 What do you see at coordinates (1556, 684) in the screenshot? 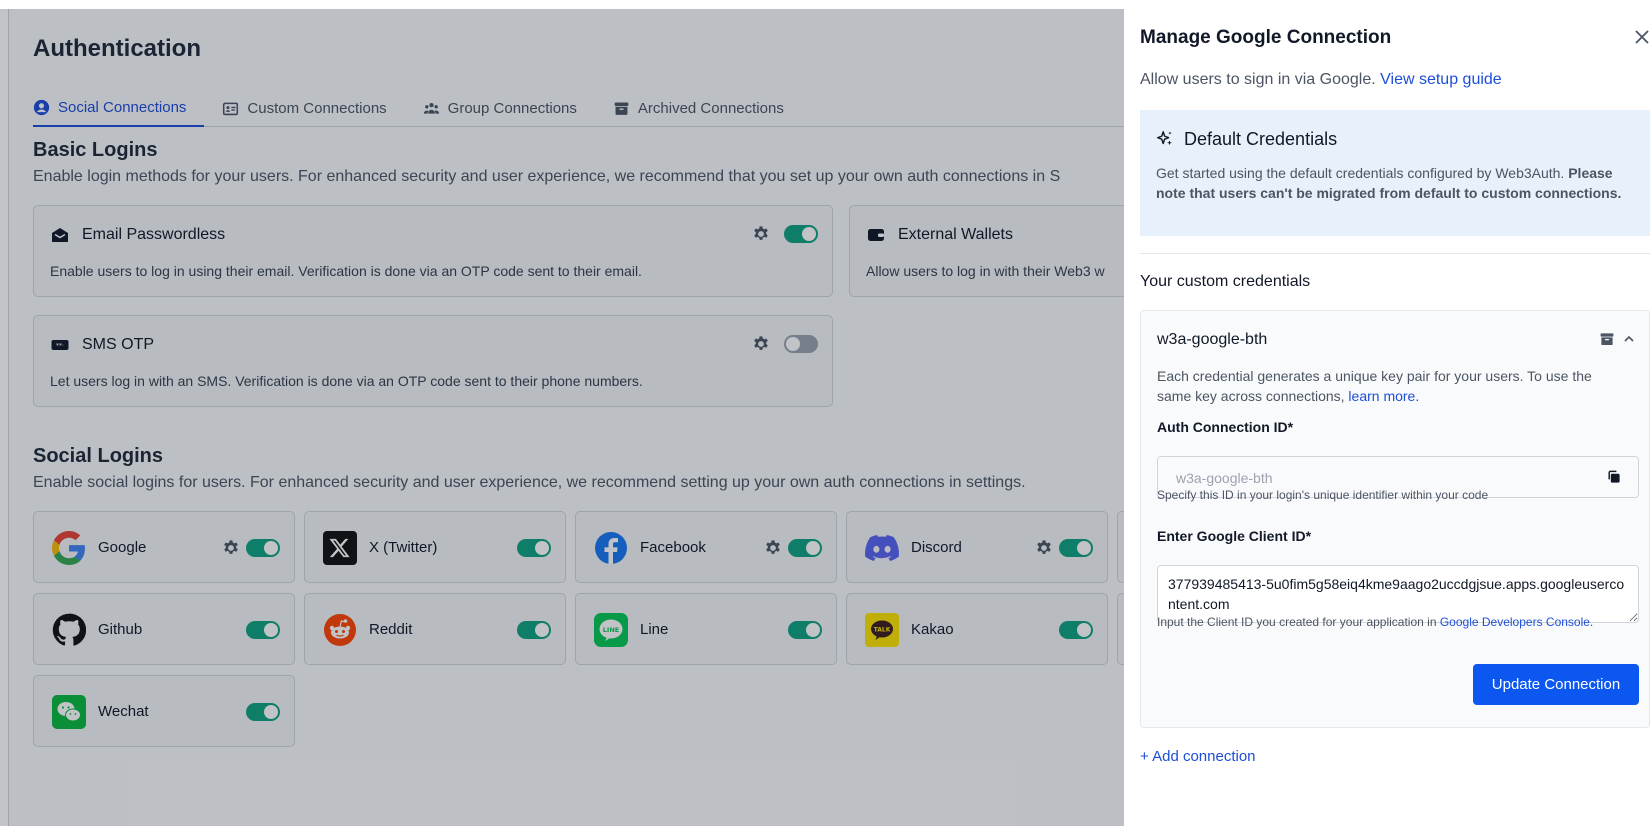
I see `update-connection-button: Update Connection` at bounding box center [1556, 684].